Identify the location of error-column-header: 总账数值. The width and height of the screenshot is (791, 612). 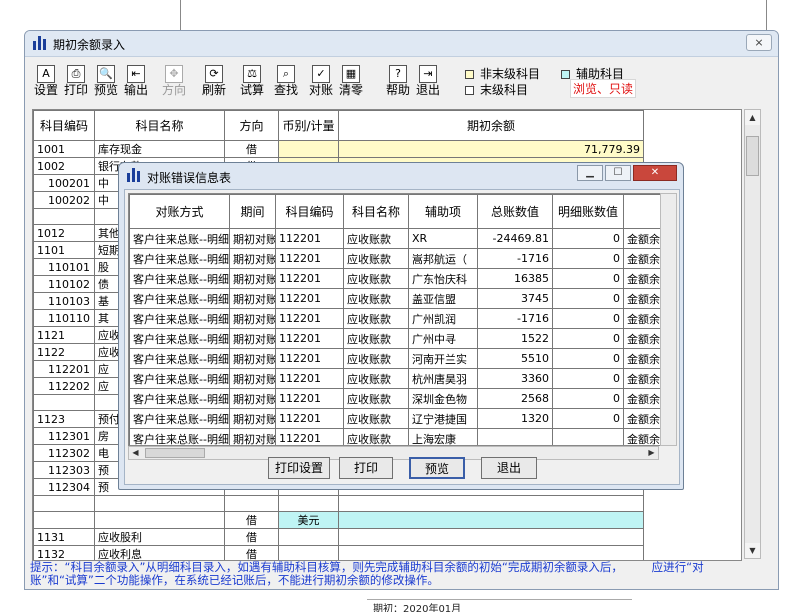
(515, 211).